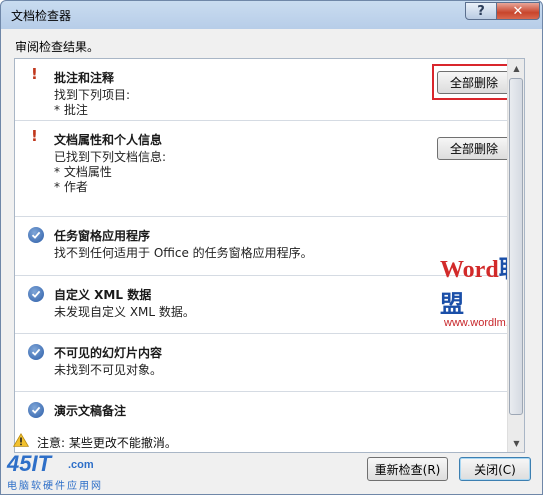 The height and width of the screenshot is (495, 543). I want to click on help-button: ?, so click(481, 11).